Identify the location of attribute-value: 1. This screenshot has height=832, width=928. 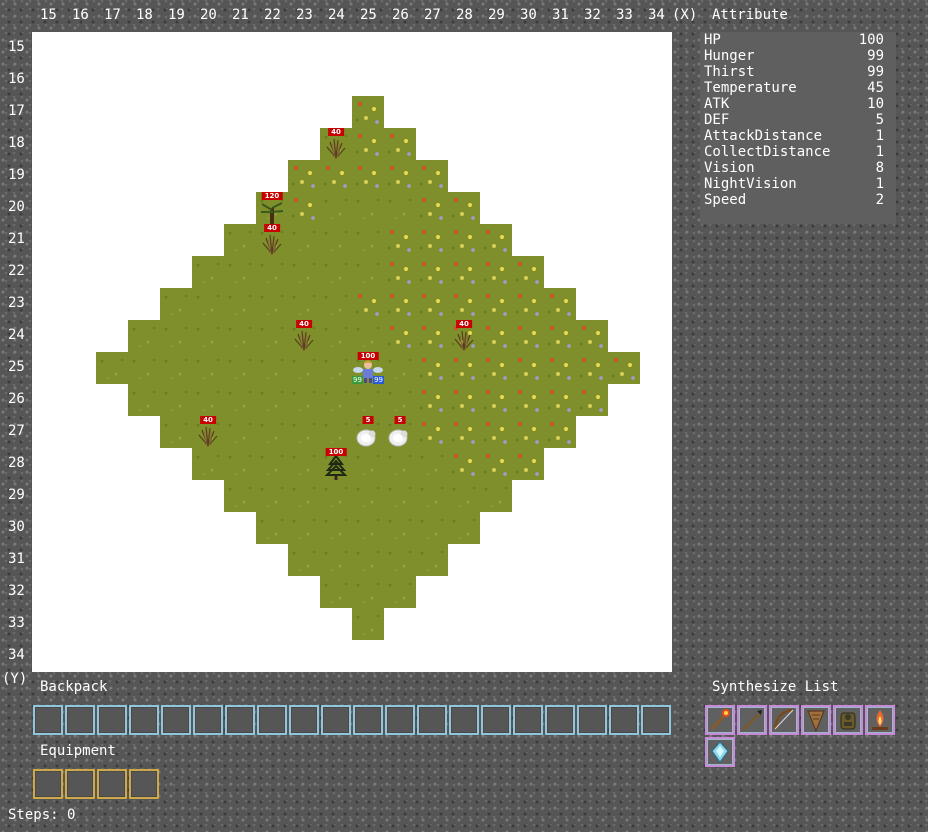
(879, 184).